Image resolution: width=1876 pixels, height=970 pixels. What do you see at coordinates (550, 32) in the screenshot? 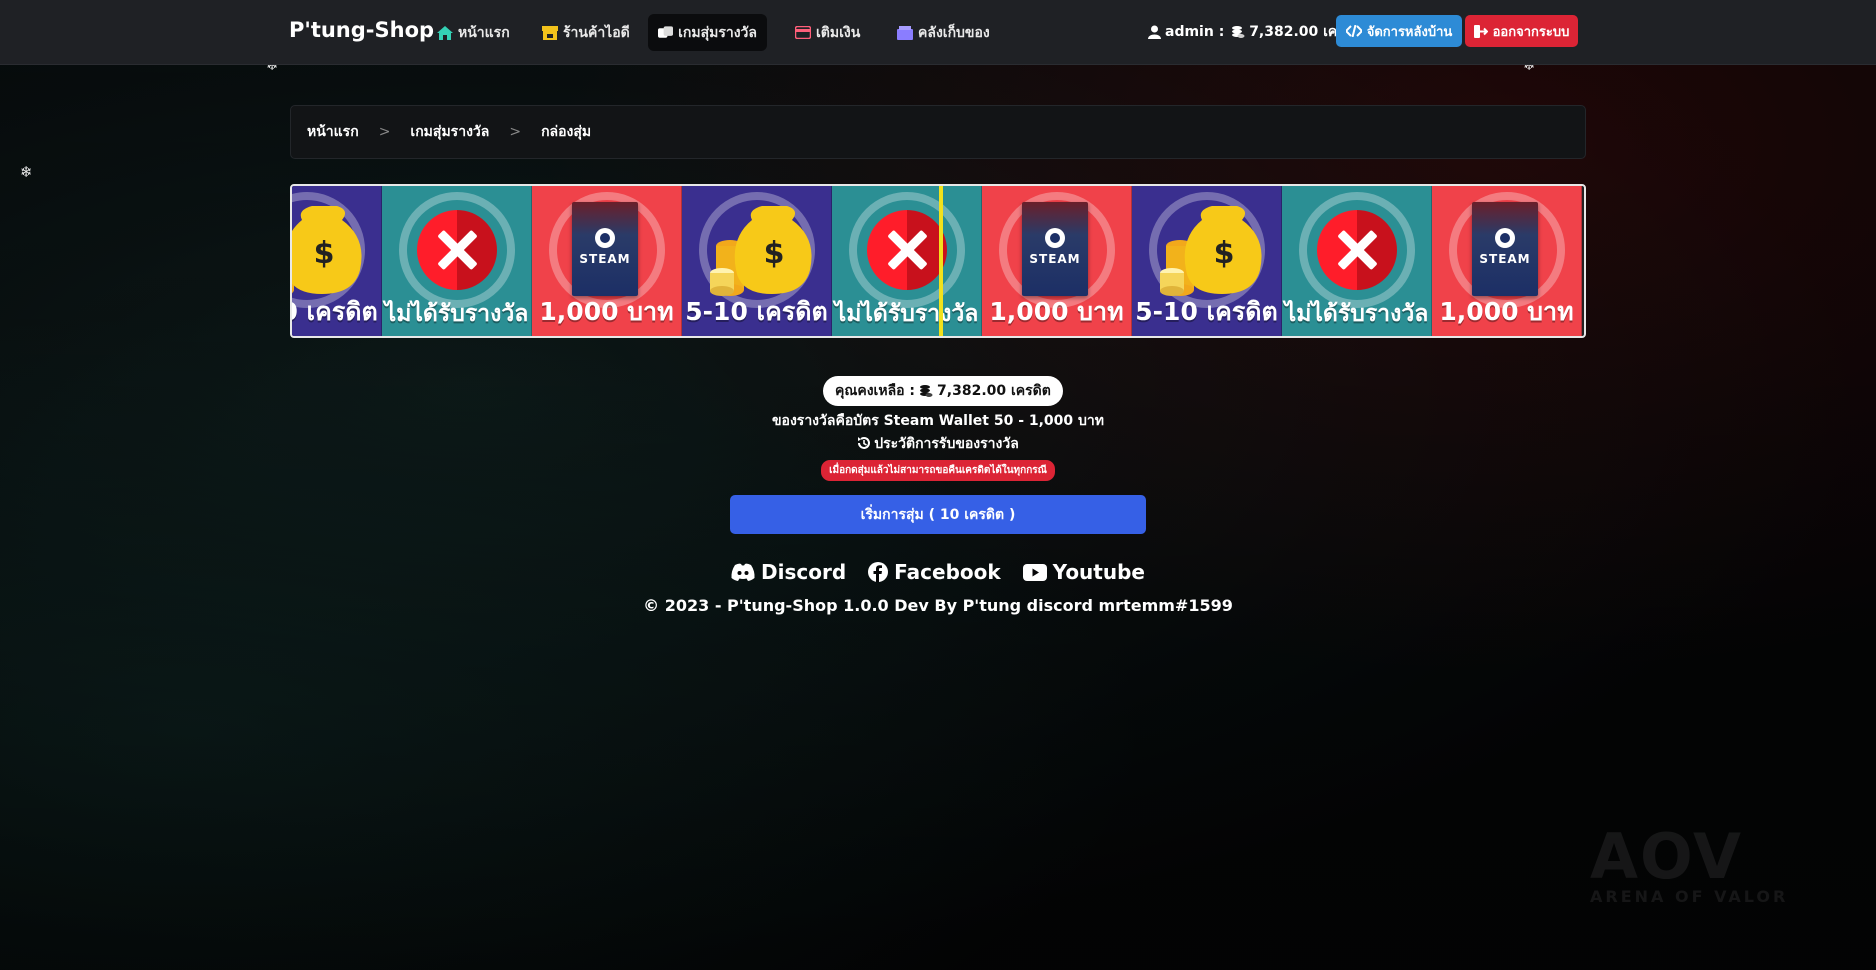
I see `store-icon` at bounding box center [550, 32].